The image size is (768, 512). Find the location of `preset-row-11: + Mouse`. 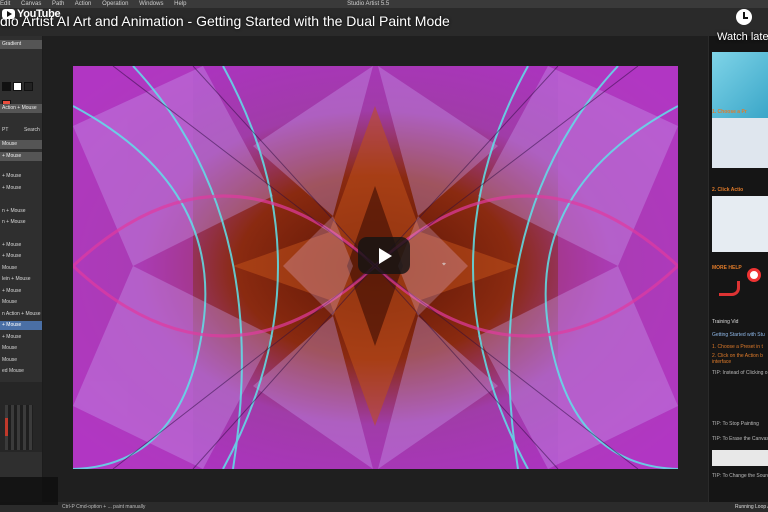

preset-row-11: + Mouse is located at coordinates (21, 291).